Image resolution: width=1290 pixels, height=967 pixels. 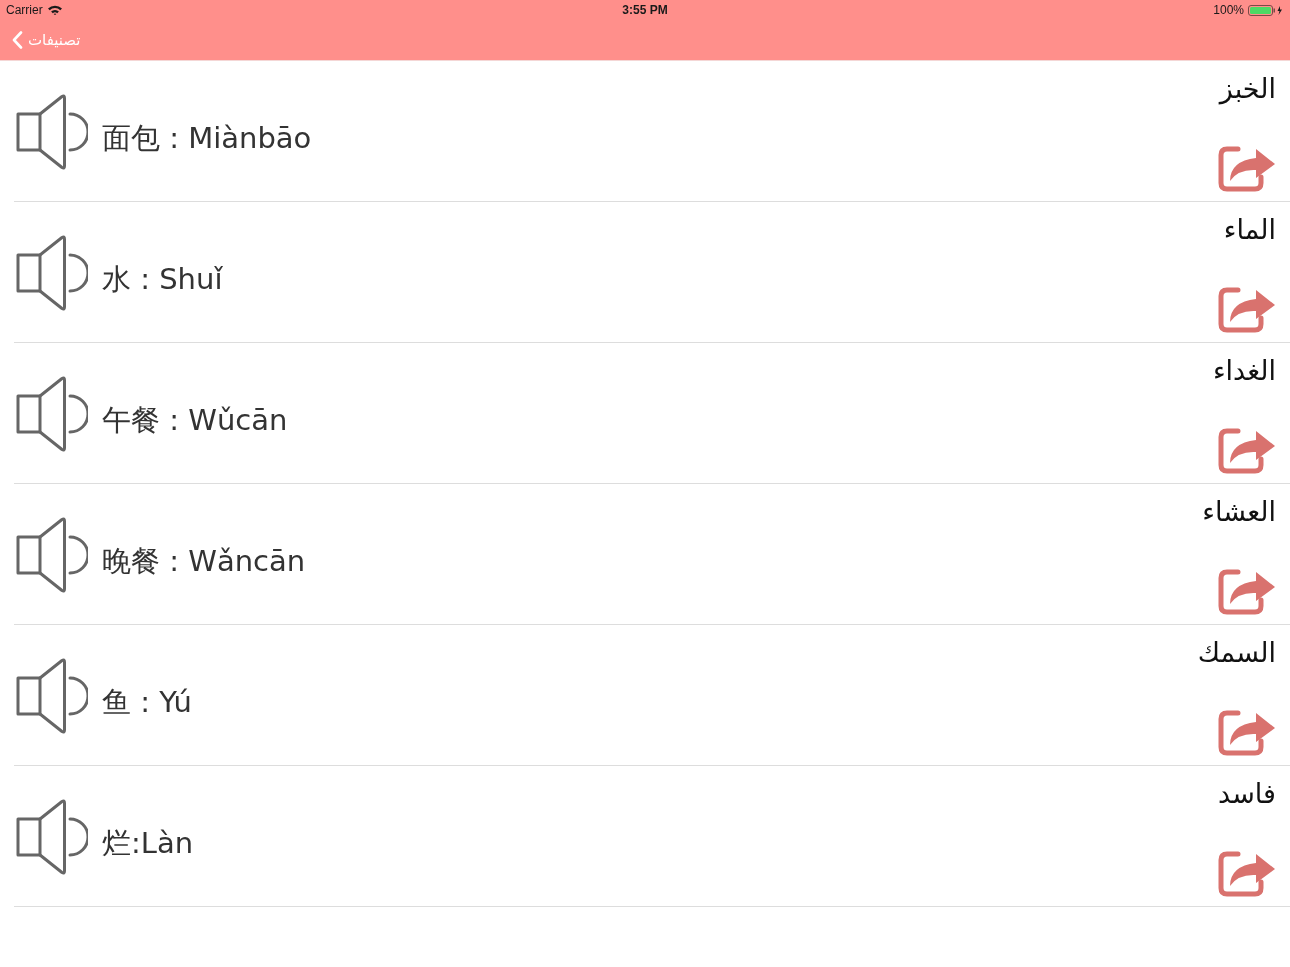 I want to click on chinese-phrase: 晚餐 : Wǎncān, so click(x=204, y=561).